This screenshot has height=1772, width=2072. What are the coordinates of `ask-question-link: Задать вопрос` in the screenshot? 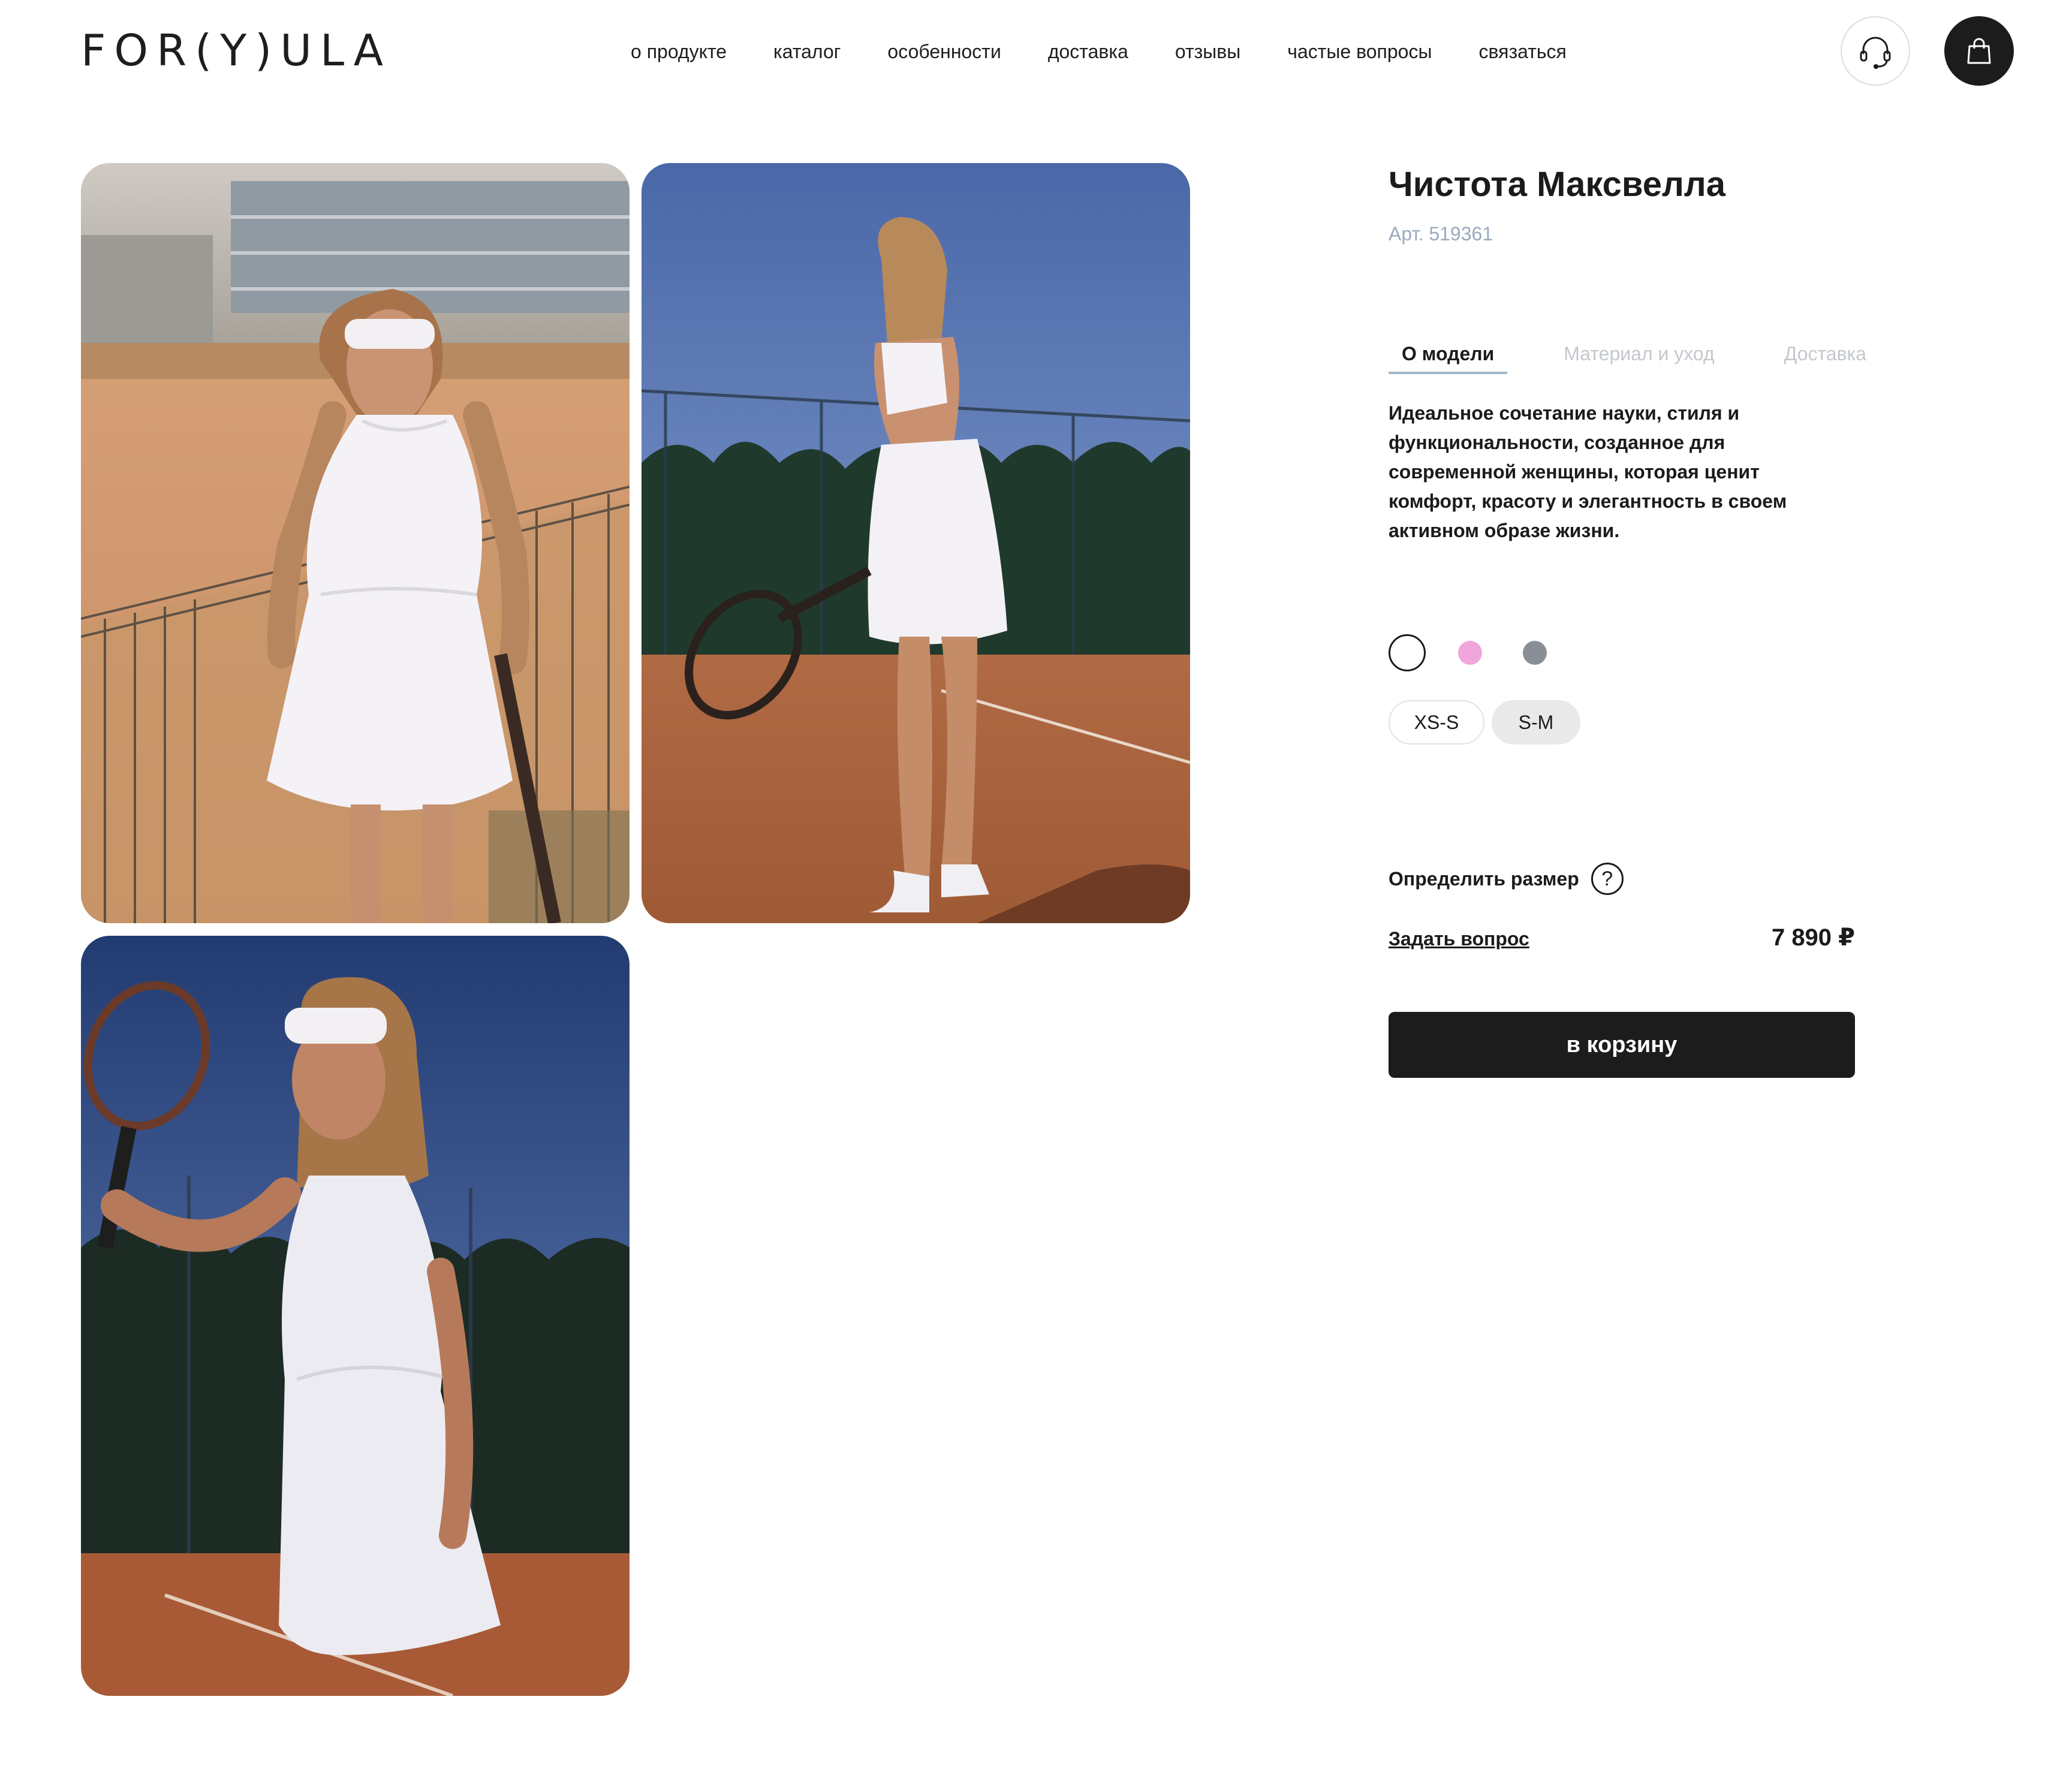 It's located at (1459, 939).